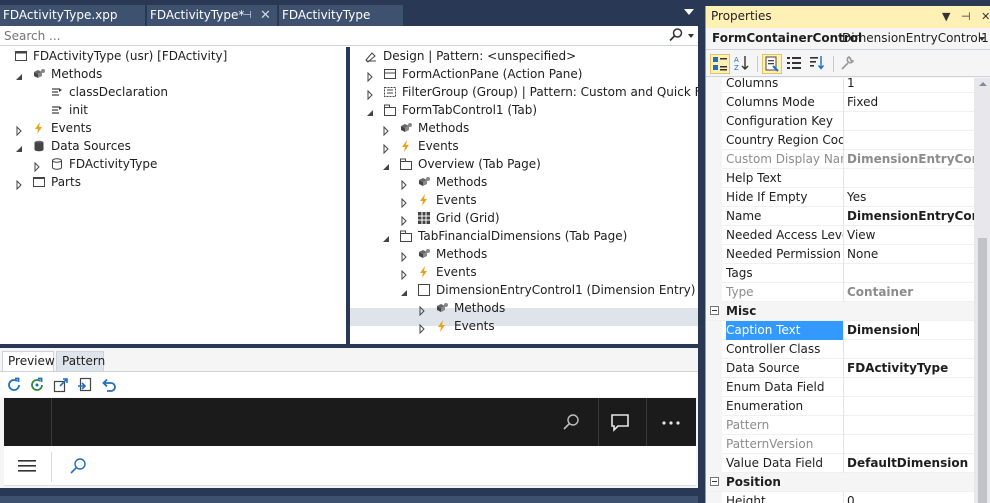 The width and height of the screenshot is (990, 503). What do you see at coordinates (982, 370) in the screenshot?
I see `scrollbar-thumb` at bounding box center [982, 370].